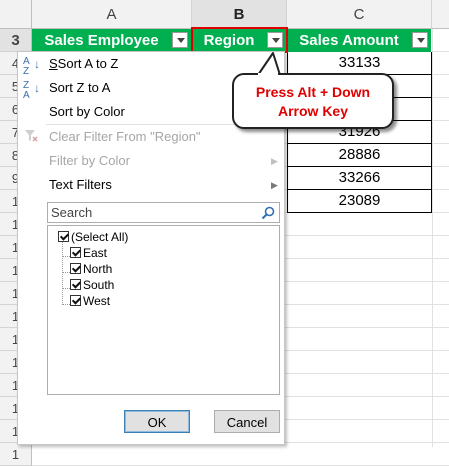 The width and height of the screenshot is (449, 466). Describe the element at coordinates (313, 92) in the screenshot. I see `callout-line: Press Alt + Down` at that location.